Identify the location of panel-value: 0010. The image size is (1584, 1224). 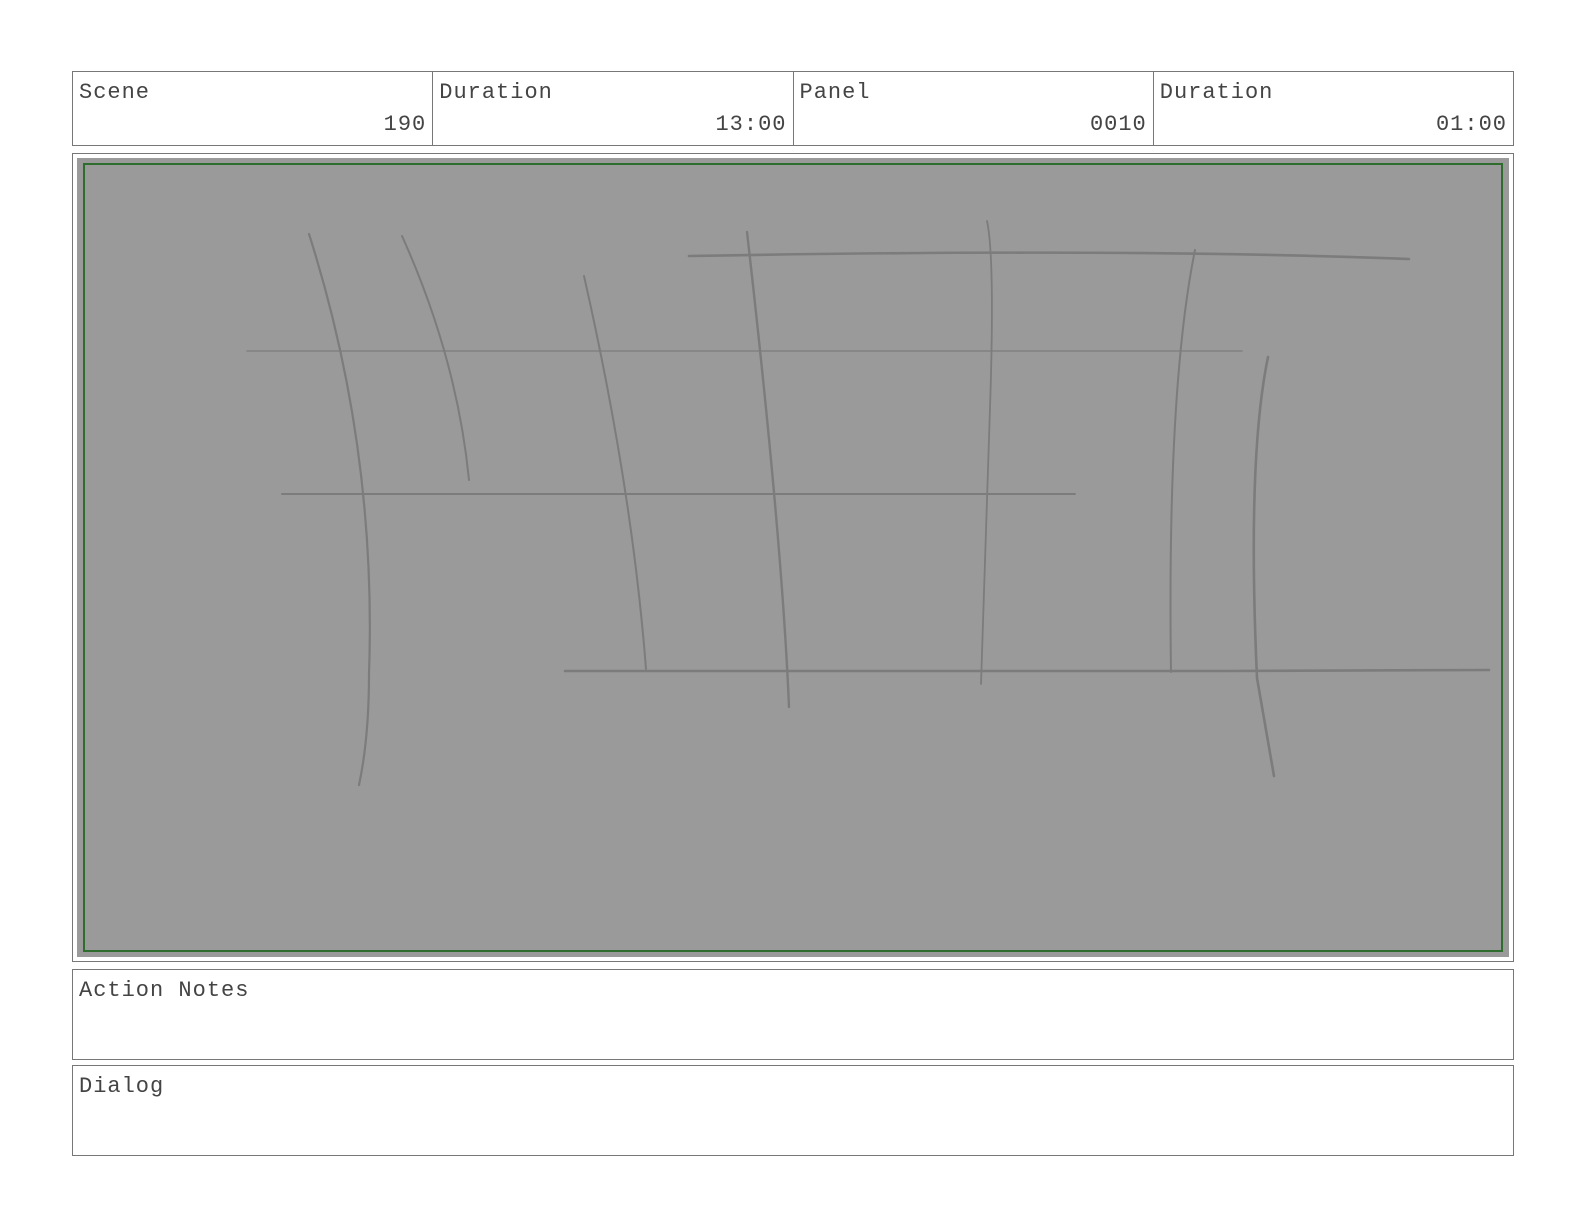
(1118, 124).